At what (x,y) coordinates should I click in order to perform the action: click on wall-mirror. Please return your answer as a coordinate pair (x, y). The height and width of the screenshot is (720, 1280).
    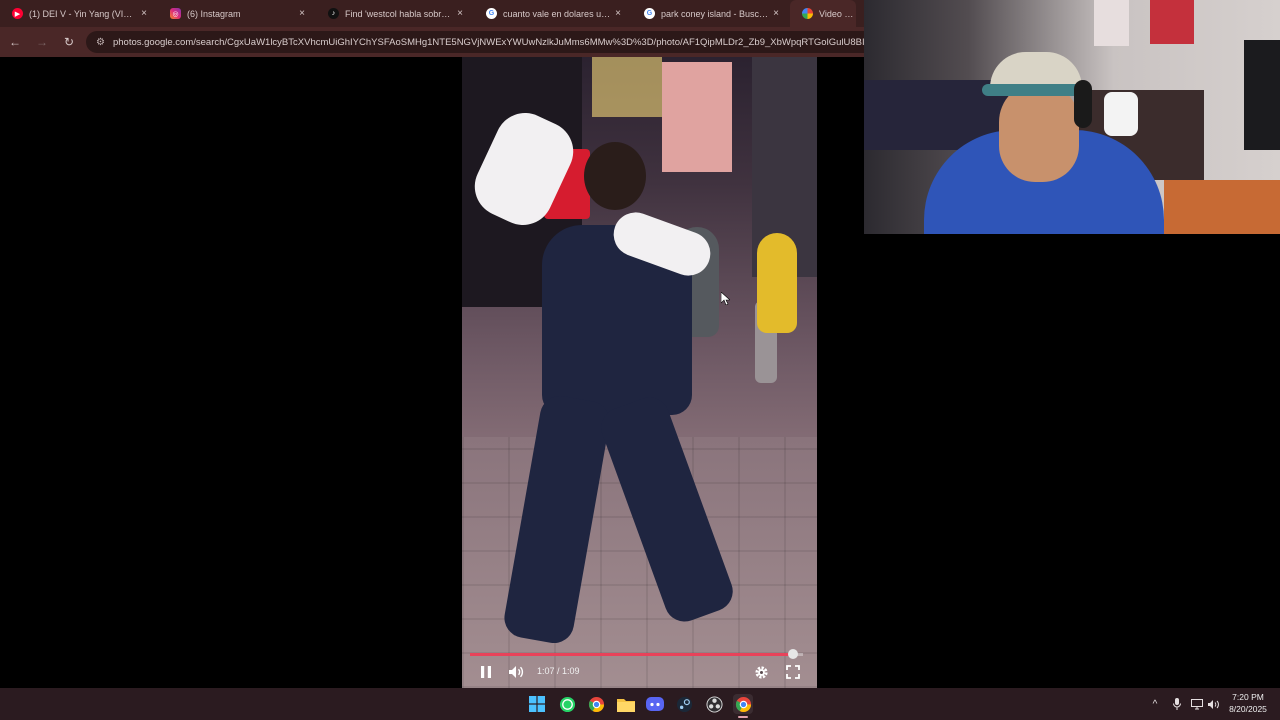
    Looking at the image, I should click on (1262, 95).